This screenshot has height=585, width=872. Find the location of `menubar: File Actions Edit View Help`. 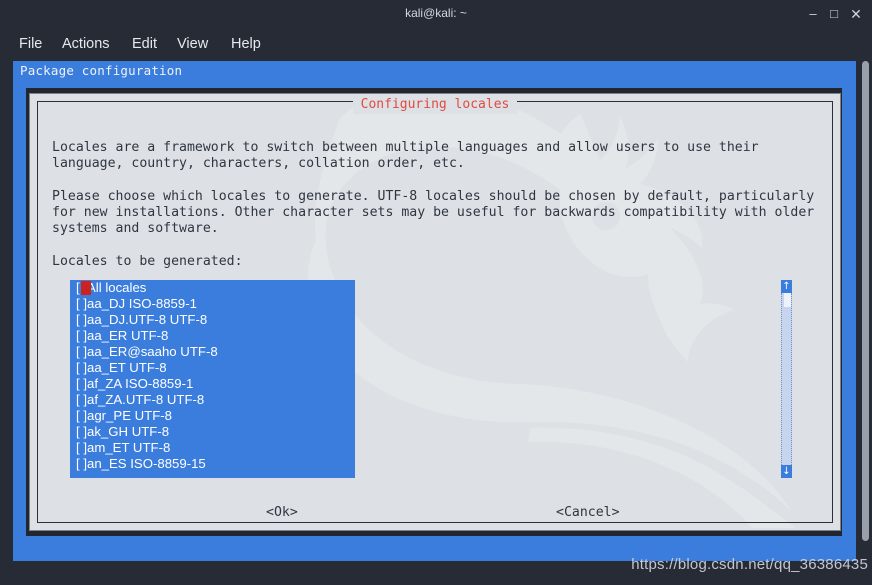

menubar: File Actions Edit View Help is located at coordinates (436, 44).